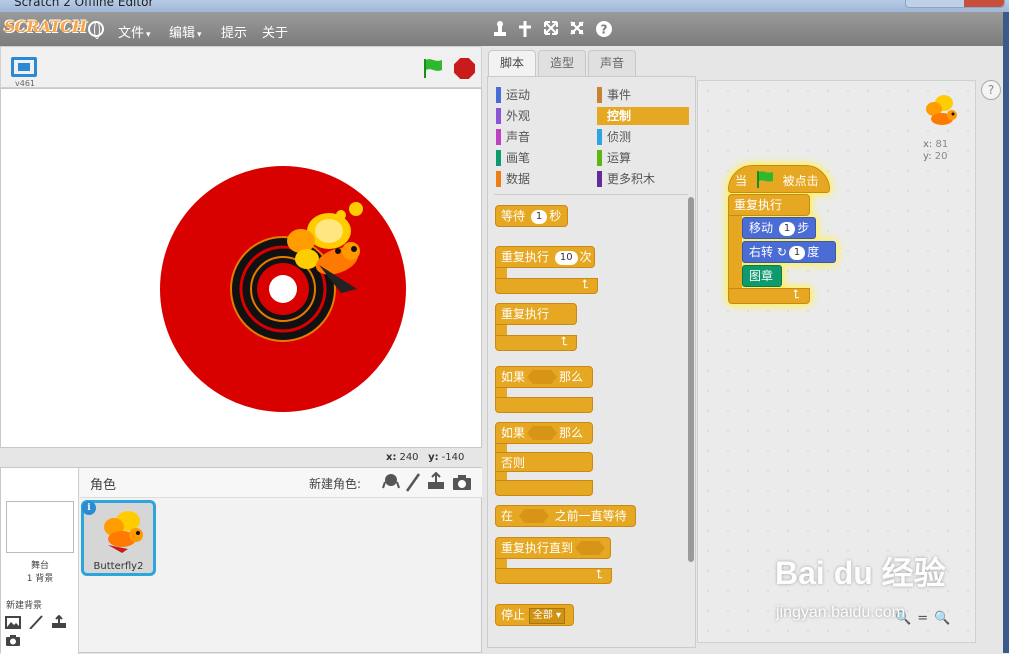  Describe the element at coordinates (813, 252) in the screenshot. I see `turn-unit: 度` at that location.